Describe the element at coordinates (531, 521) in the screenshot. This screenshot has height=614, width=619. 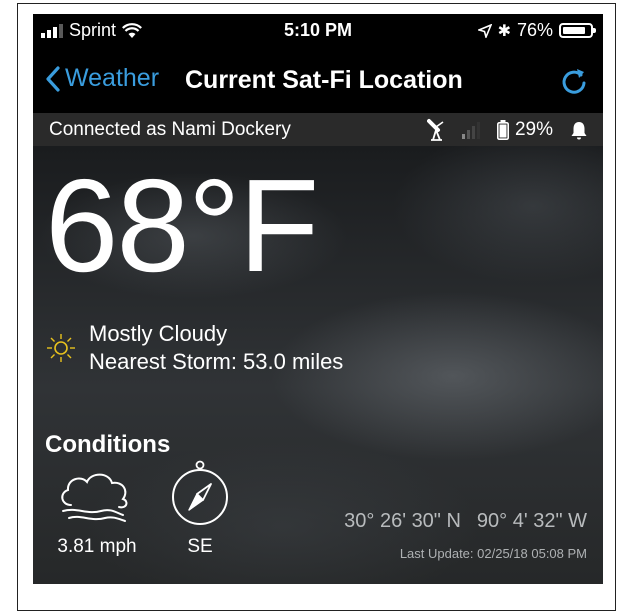
I see `longitude: 90° 4' 32" W` at that location.